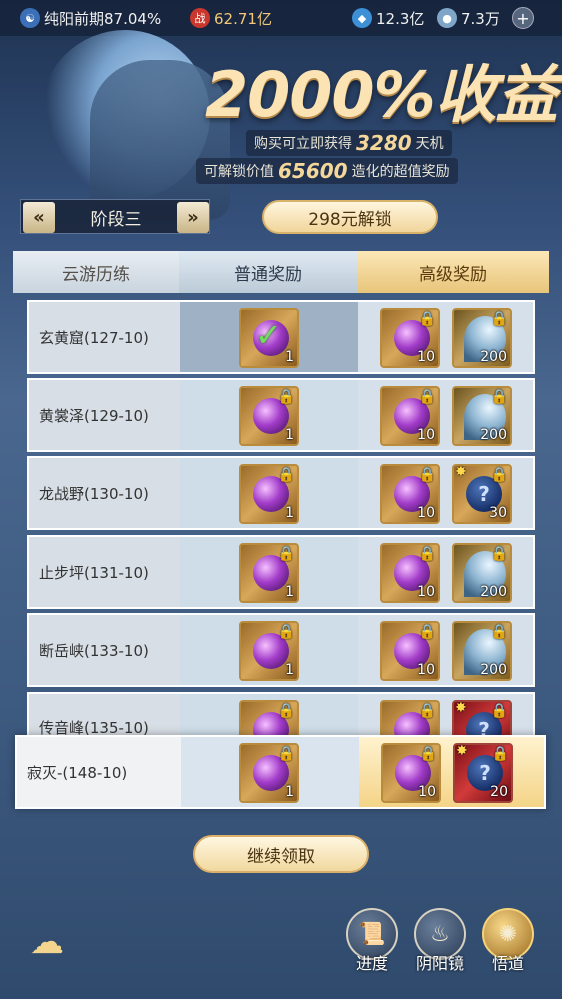  What do you see at coordinates (451, 772) in the screenshot?
I see `premium-reward-cell: 🔒 10 ? ✸ 🔒 20` at bounding box center [451, 772].